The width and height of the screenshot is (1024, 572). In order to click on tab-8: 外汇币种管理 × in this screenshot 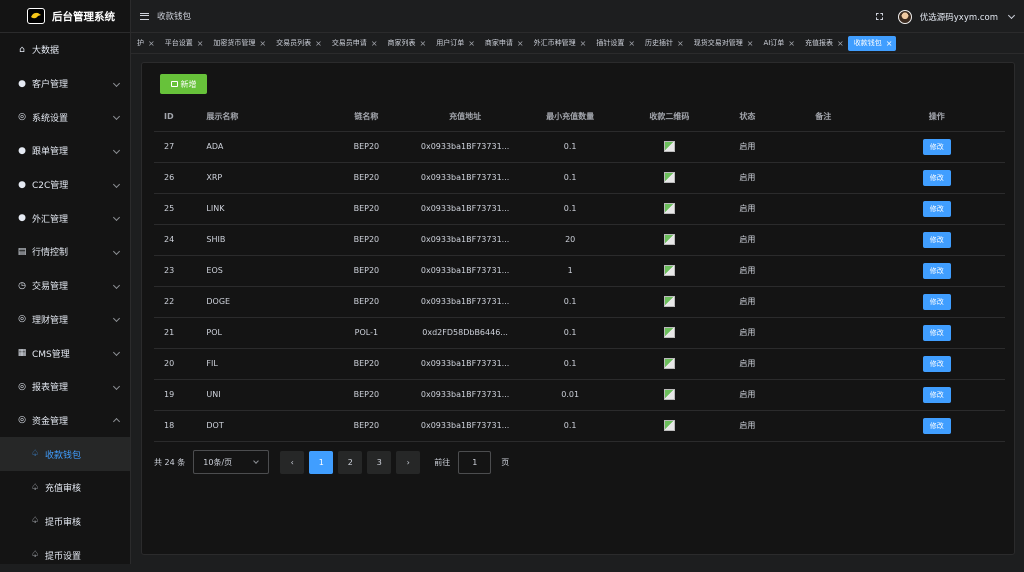, I will do `click(559, 43)`.